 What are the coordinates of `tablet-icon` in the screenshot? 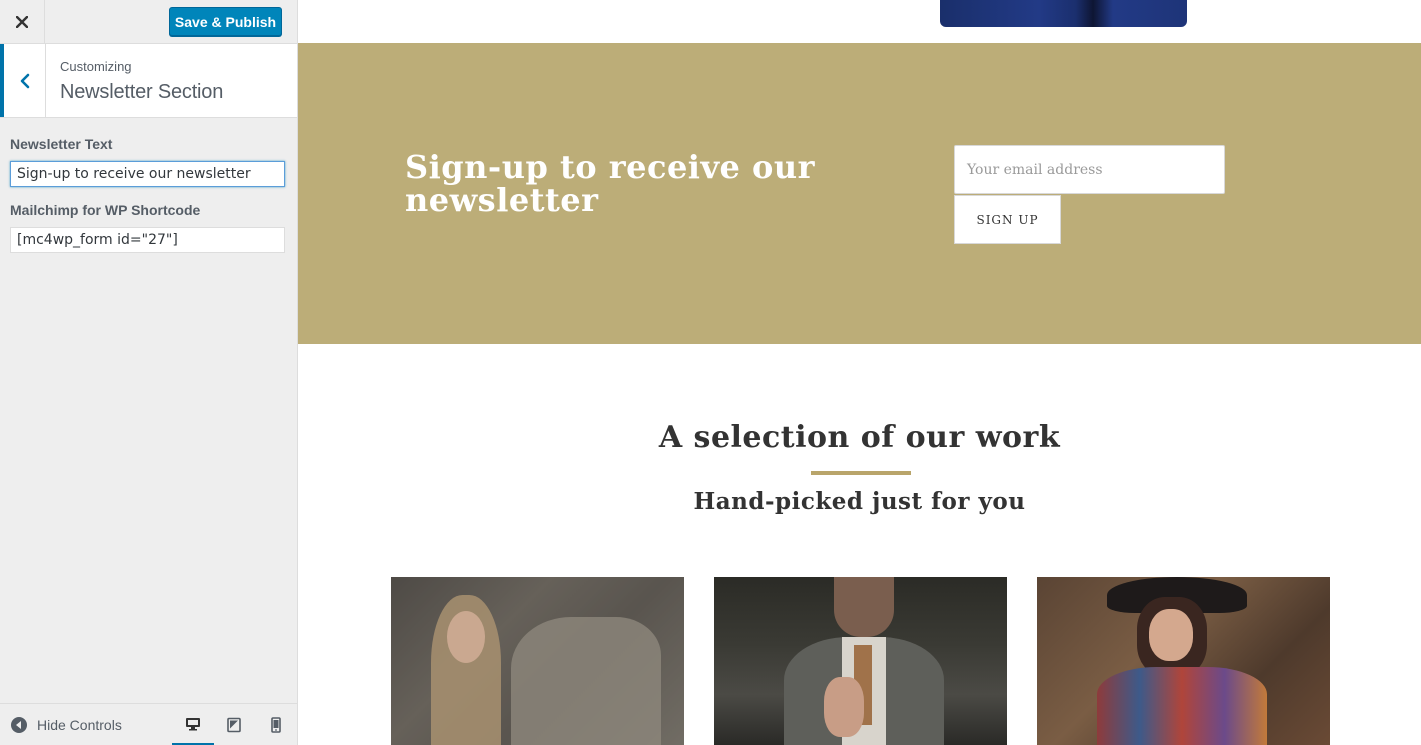 It's located at (234, 725).